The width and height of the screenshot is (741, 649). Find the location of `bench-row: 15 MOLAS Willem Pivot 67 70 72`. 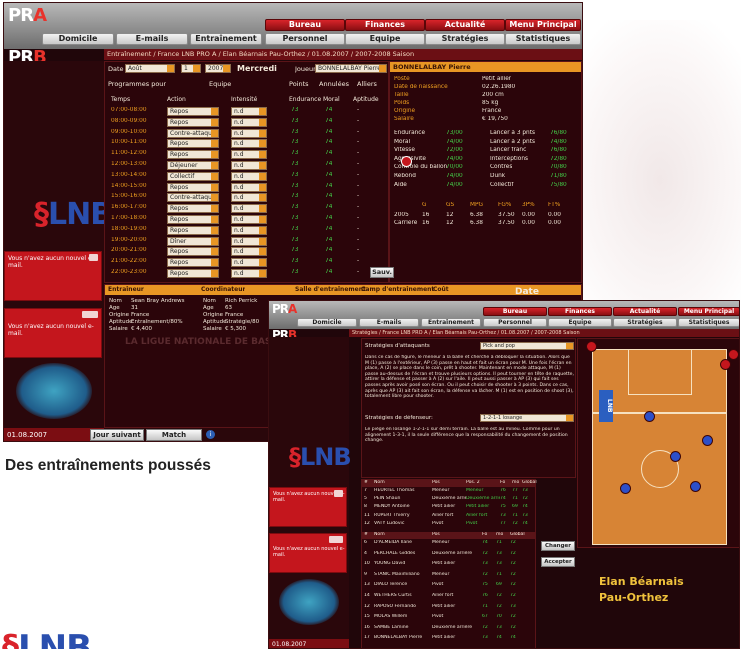

bench-row: 15 MOLAS Willem Pivot 67 70 72 is located at coordinates (448, 618).